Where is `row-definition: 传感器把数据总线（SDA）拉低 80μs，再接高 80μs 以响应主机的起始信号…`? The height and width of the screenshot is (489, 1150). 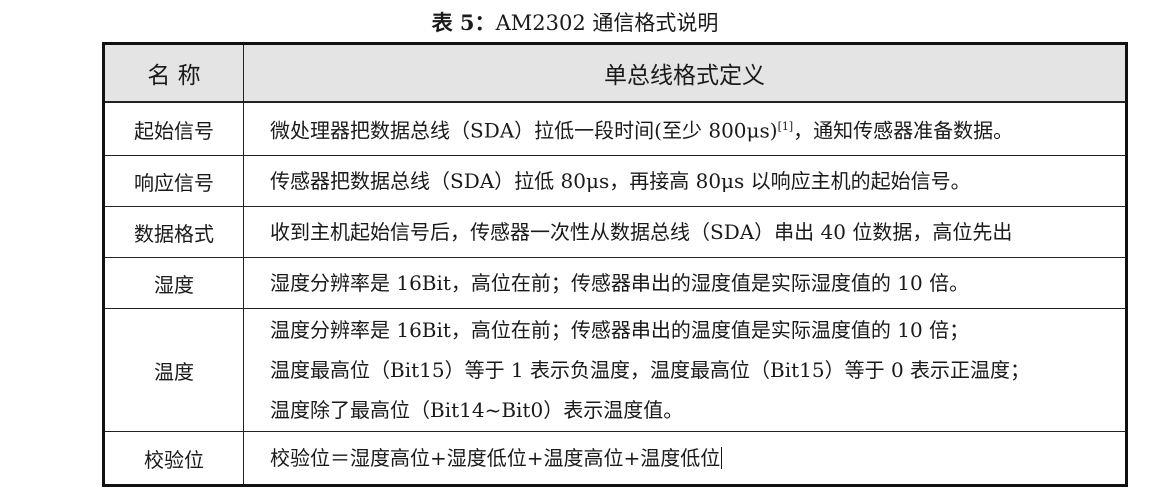 row-definition: 传感器把数据总线（SDA）拉低 80μs，再接高 80μs 以响应主机的起始信号… is located at coordinates (685, 181).